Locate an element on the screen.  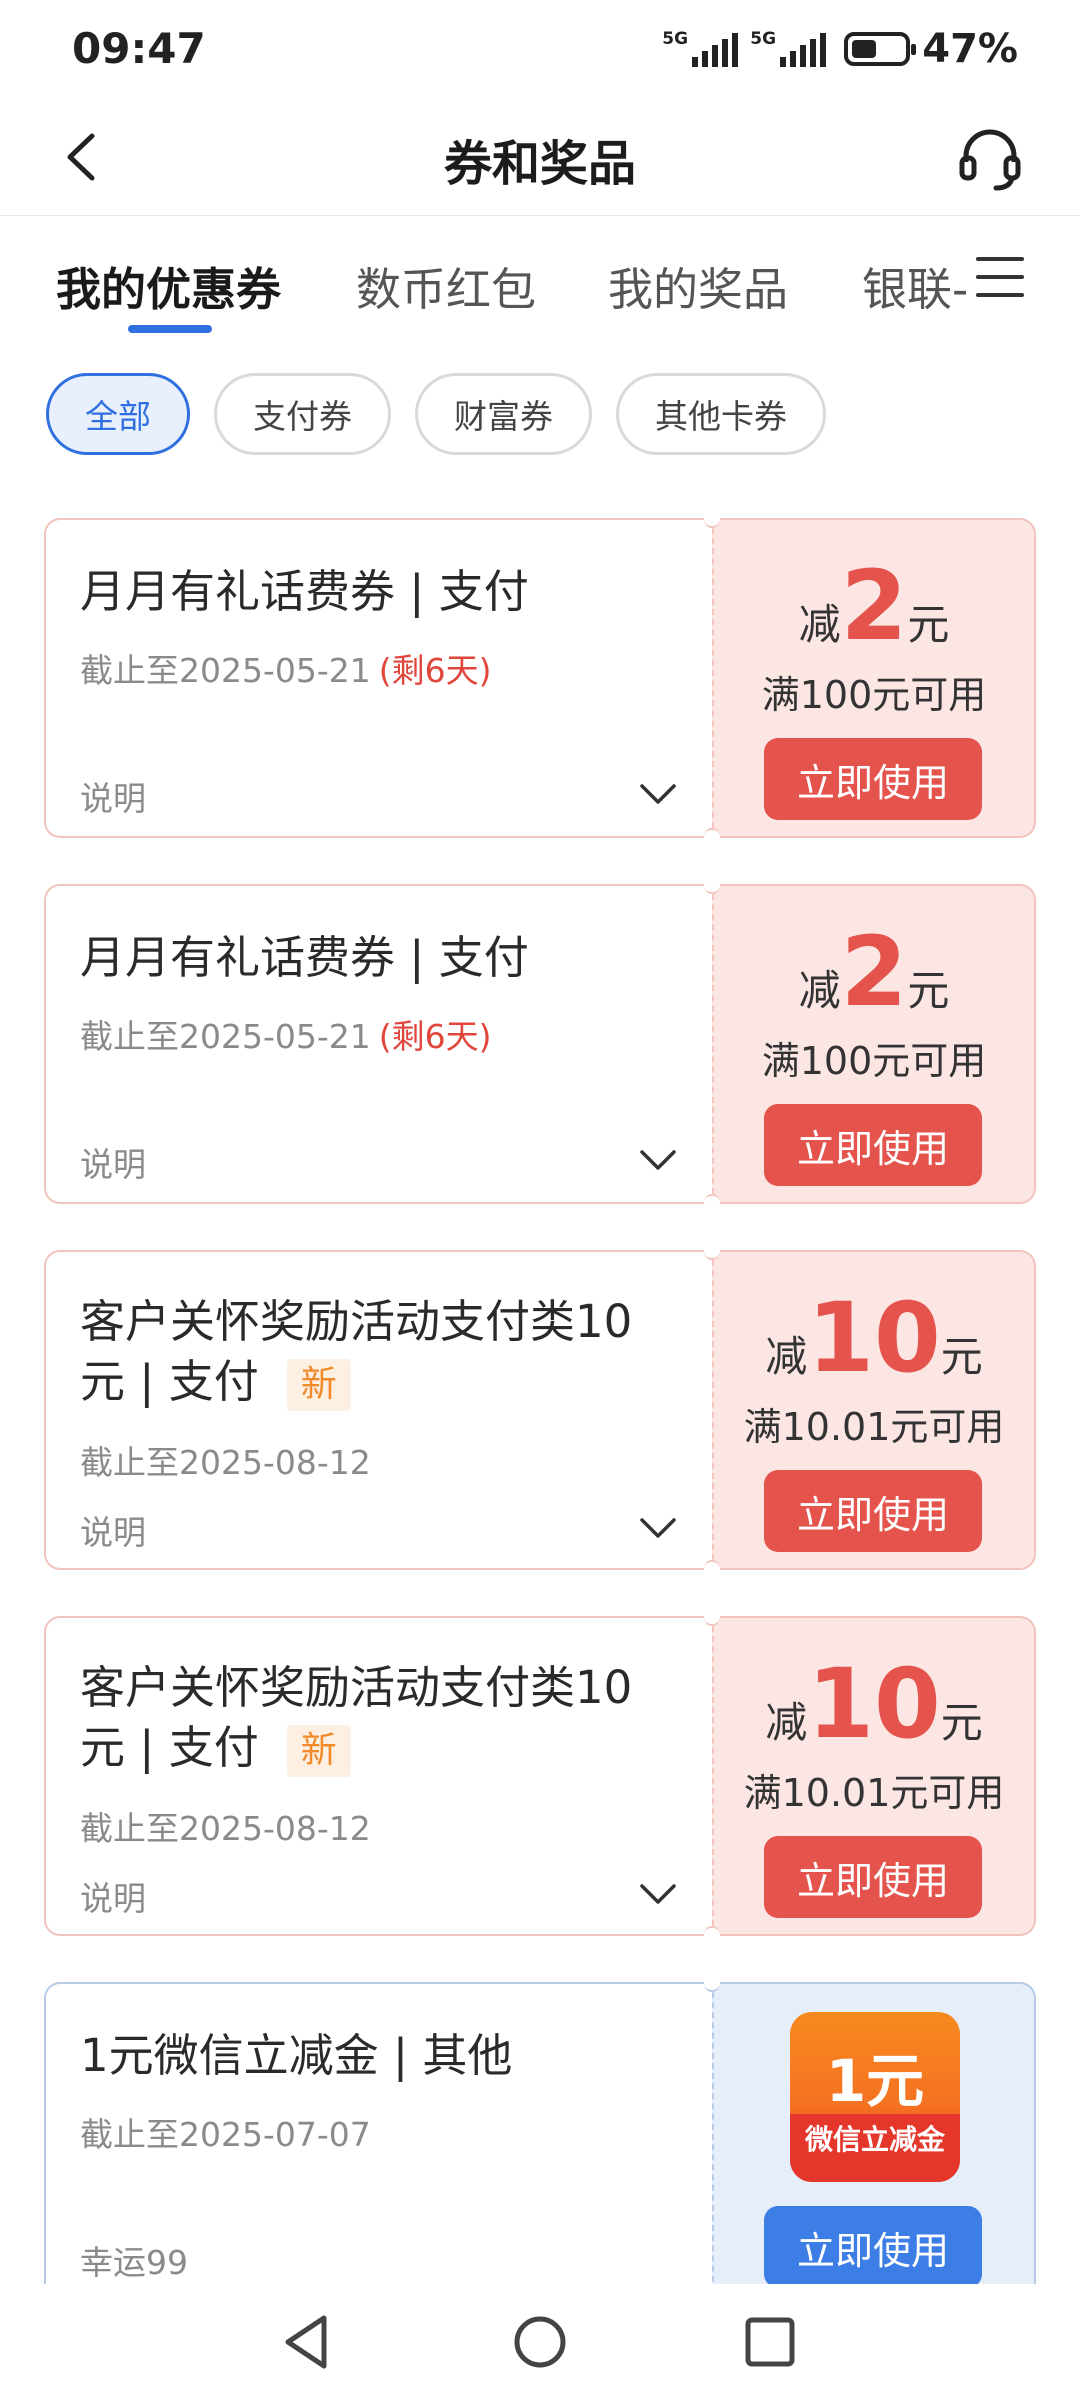
coupon-info: 1元微信立减金 | 其他 截止至2025-07-07 幸运99 is located at coordinates (378, 2142).